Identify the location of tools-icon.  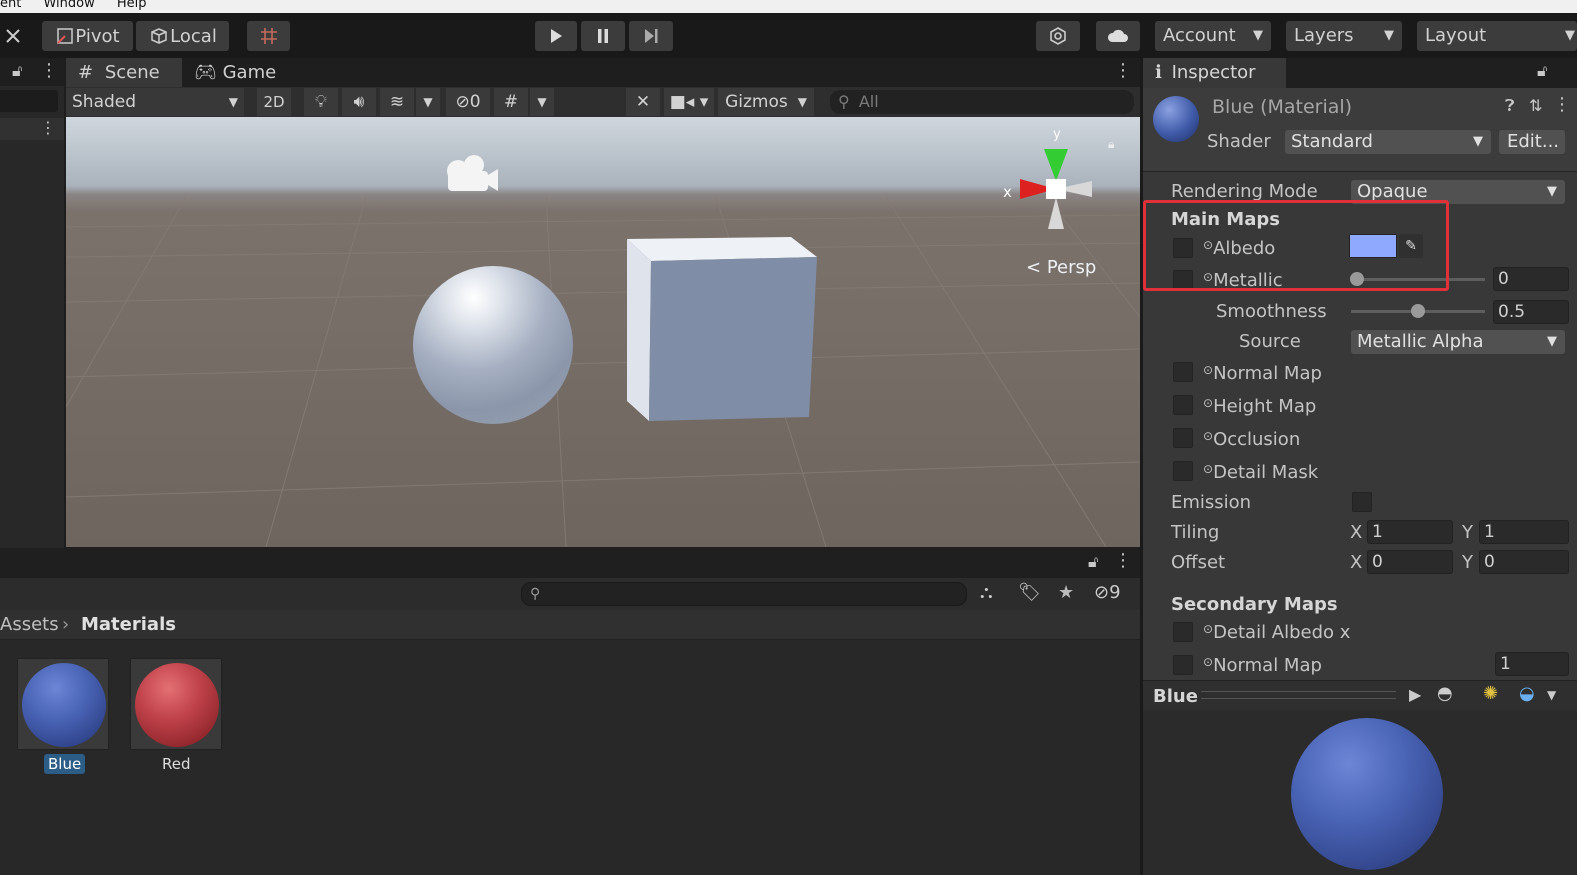
(13, 36).